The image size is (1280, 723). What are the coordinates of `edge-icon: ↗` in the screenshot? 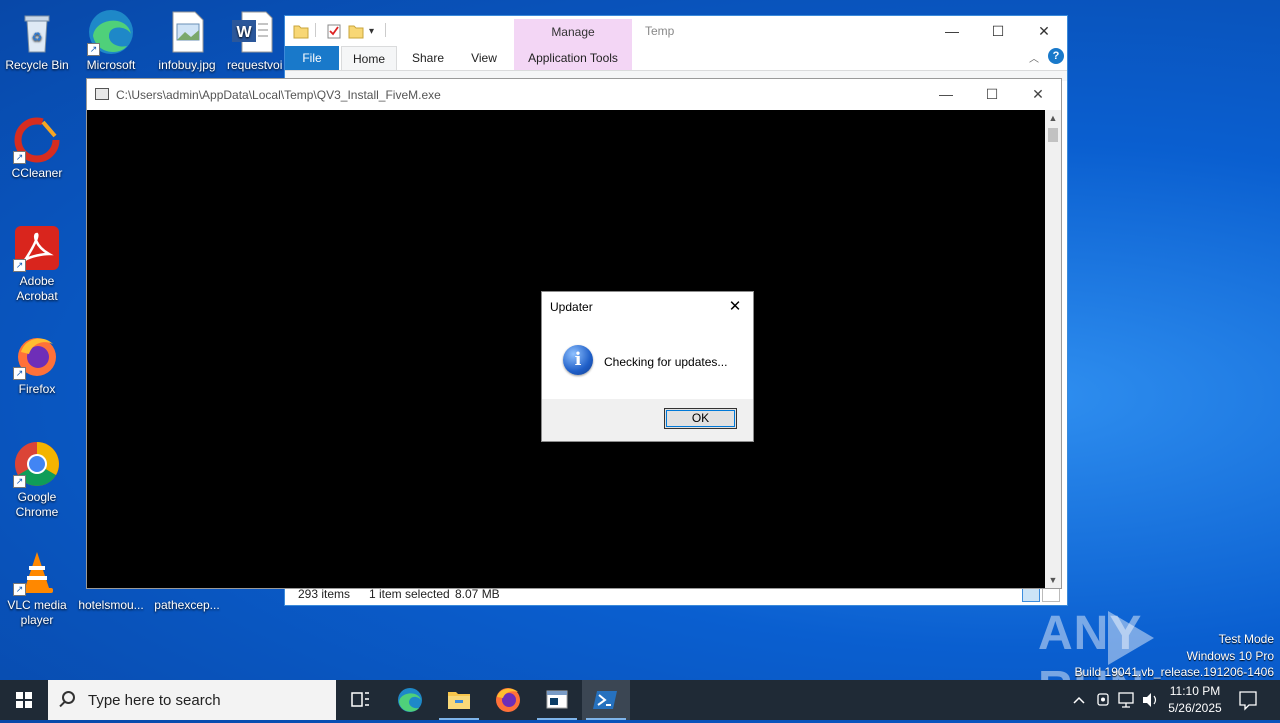 It's located at (111, 32).